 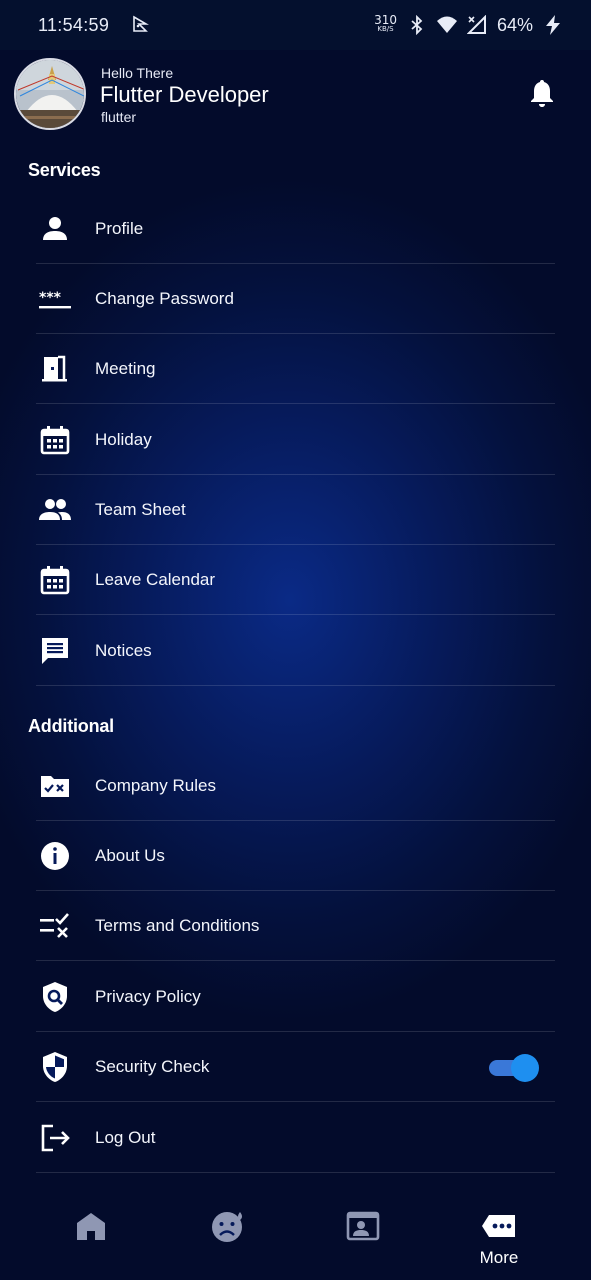 What do you see at coordinates (295, 100) in the screenshot?
I see `profile-header: Hello There Flutter Developer flutter` at bounding box center [295, 100].